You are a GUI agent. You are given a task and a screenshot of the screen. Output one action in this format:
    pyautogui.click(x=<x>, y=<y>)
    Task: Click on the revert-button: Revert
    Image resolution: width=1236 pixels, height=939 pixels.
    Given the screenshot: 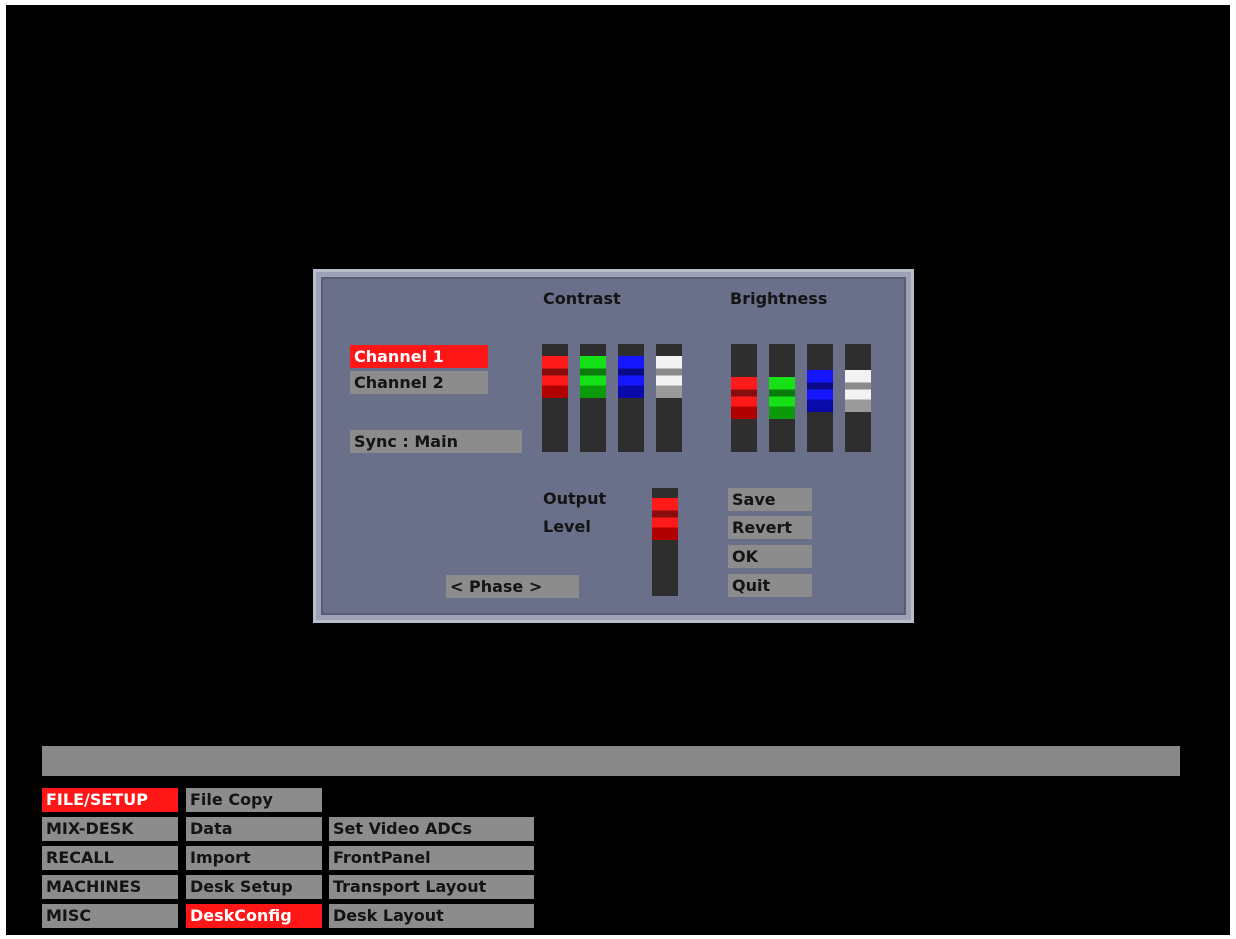 What is the action you would take?
    pyautogui.click(x=770, y=527)
    